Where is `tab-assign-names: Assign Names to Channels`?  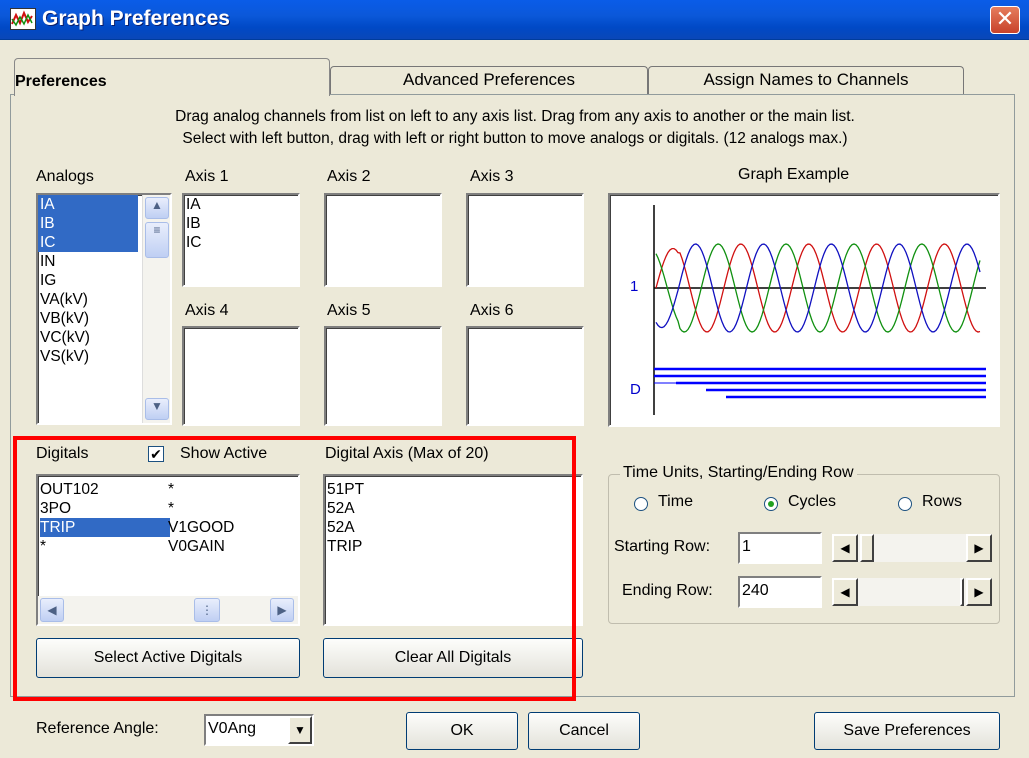
tab-assign-names: Assign Names to Channels is located at coordinates (806, 80).